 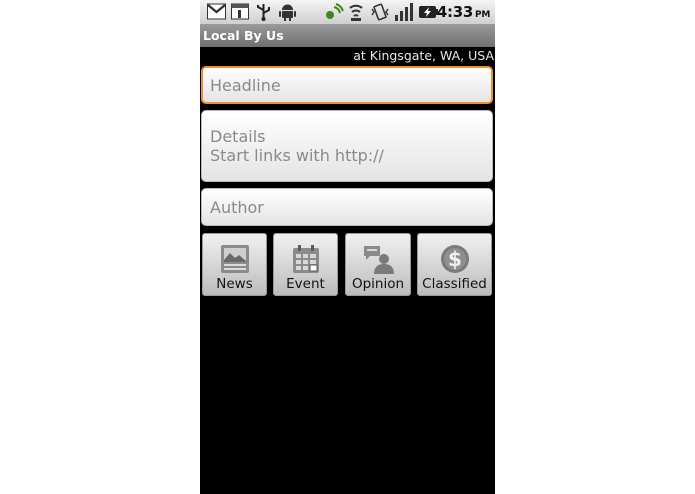 What do you see at coordinates (379, 260) in the screenshot?
I see `opinion-icon` at bounding box center [379, 260].